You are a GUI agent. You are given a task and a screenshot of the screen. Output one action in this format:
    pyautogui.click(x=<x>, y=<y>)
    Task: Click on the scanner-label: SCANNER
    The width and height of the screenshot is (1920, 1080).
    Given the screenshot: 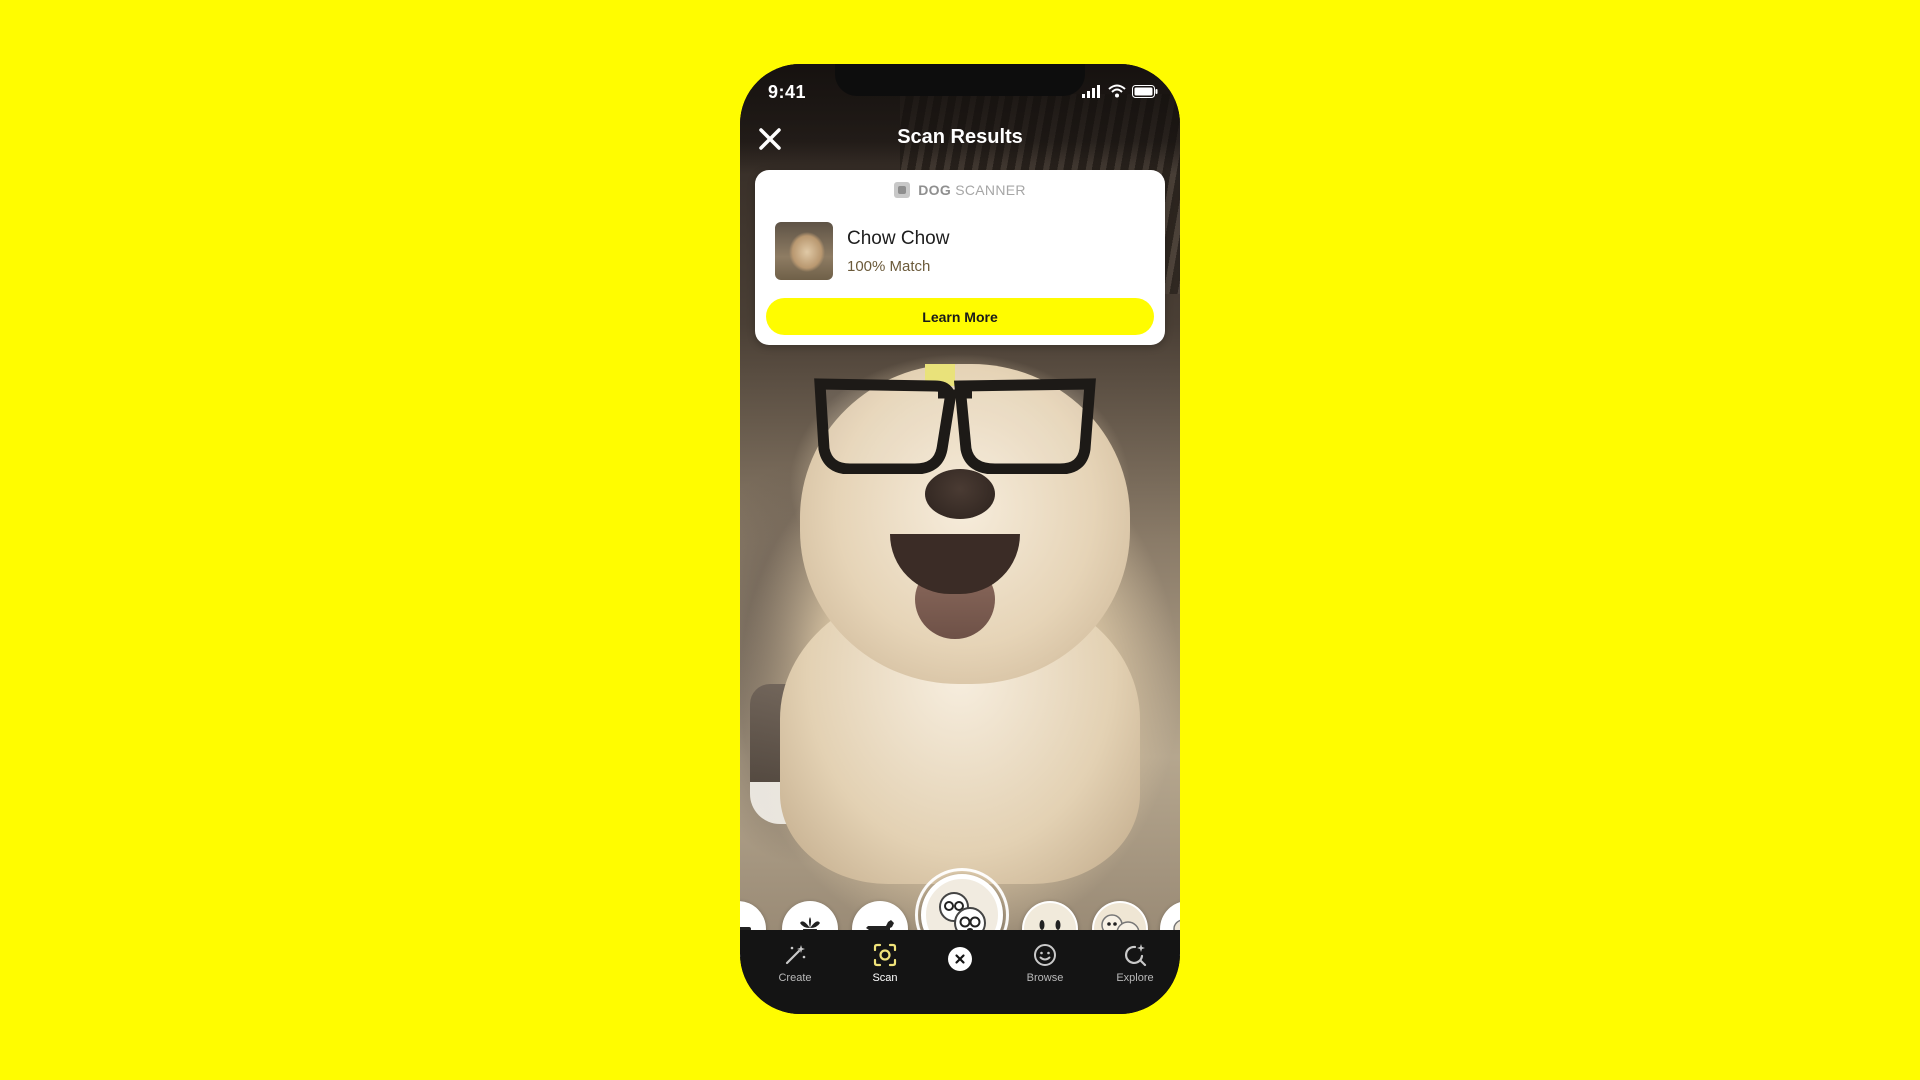 What is the action you would take?
    pyautogui.click(x=990, y=190)
    